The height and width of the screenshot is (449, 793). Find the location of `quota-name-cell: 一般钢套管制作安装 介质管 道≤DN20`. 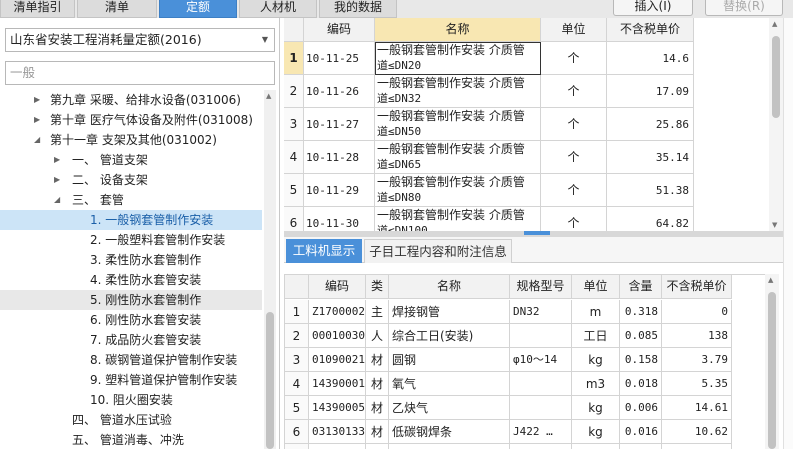

quota-name-cell: 一般钢套管制作安装 介质管 道≤DN20 is located at coordinates (458, 58).